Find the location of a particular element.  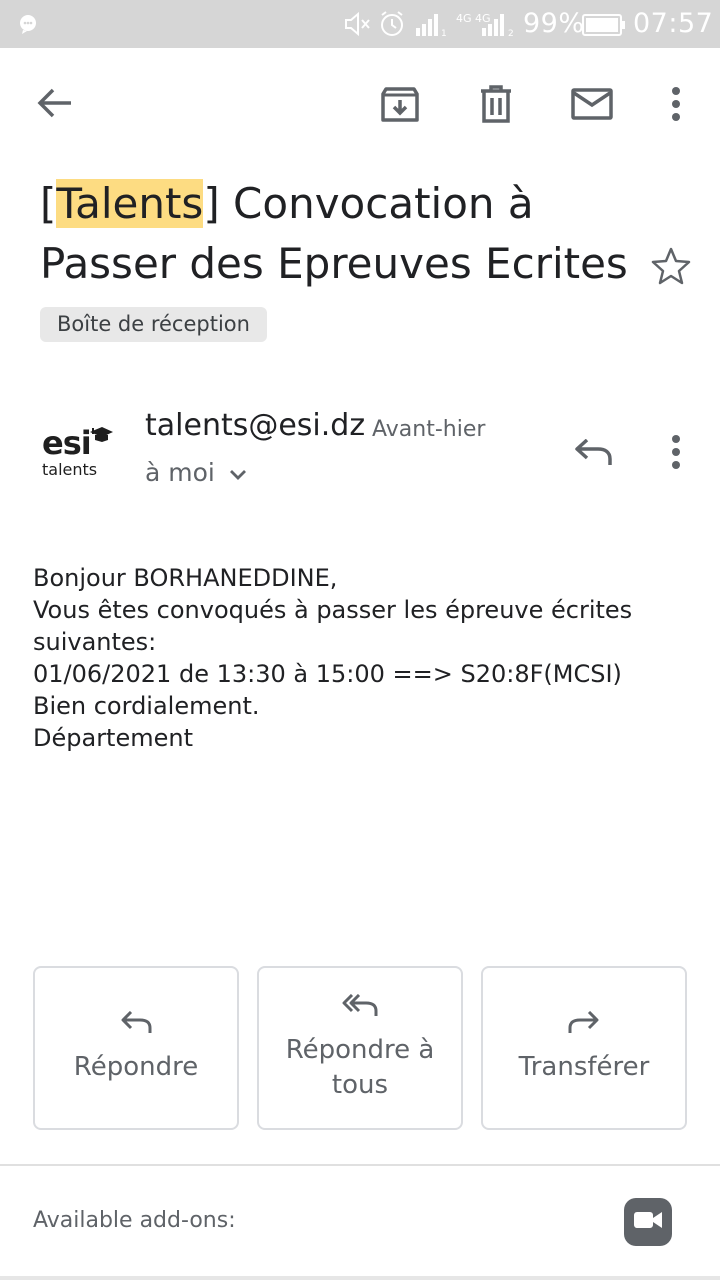

reply-icon-button is located at coordinates (593, 453).